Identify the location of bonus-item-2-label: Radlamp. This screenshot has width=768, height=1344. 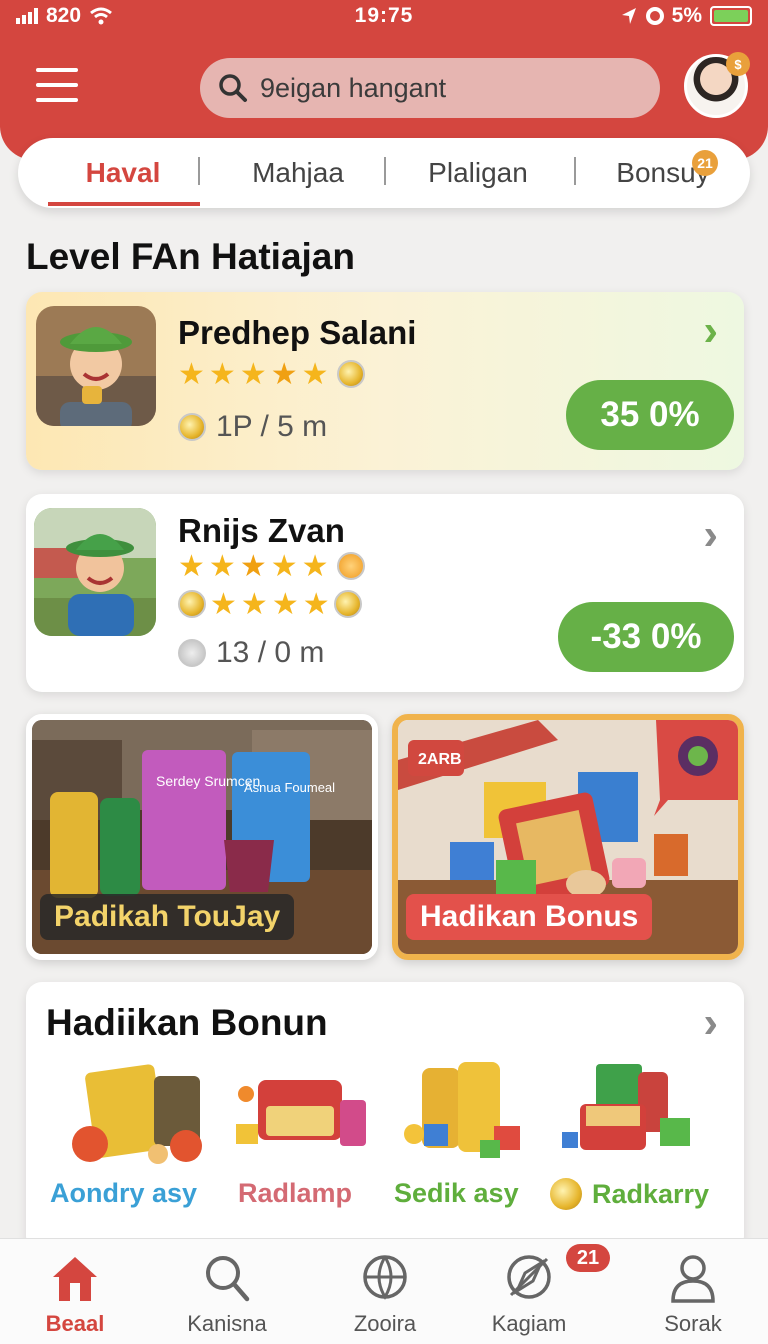
(295, 1193).